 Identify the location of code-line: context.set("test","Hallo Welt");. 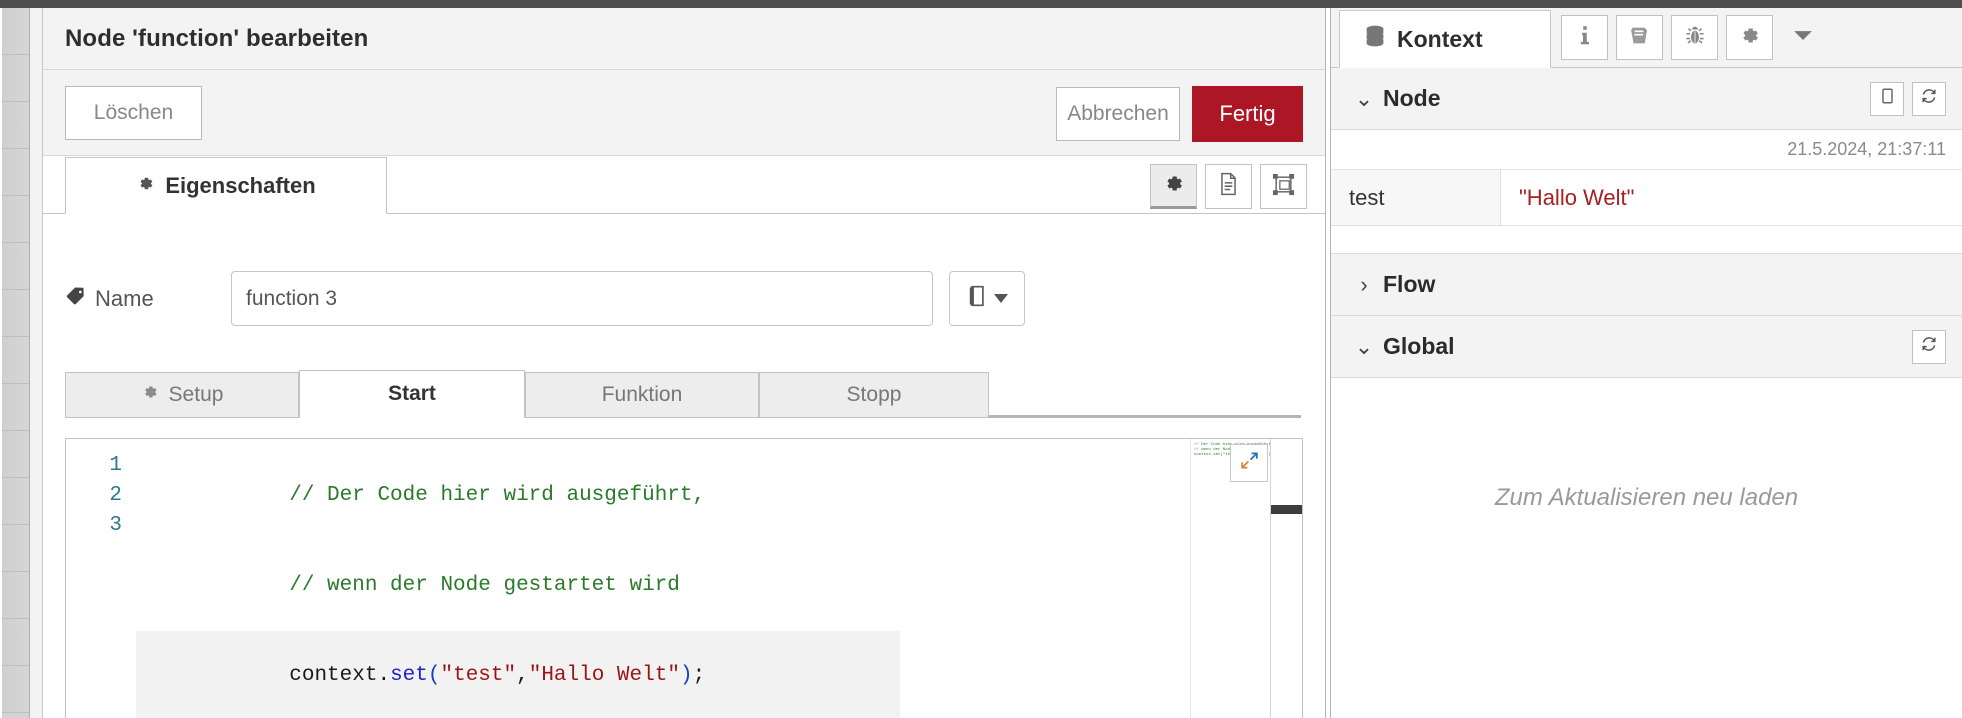
(518, 674).